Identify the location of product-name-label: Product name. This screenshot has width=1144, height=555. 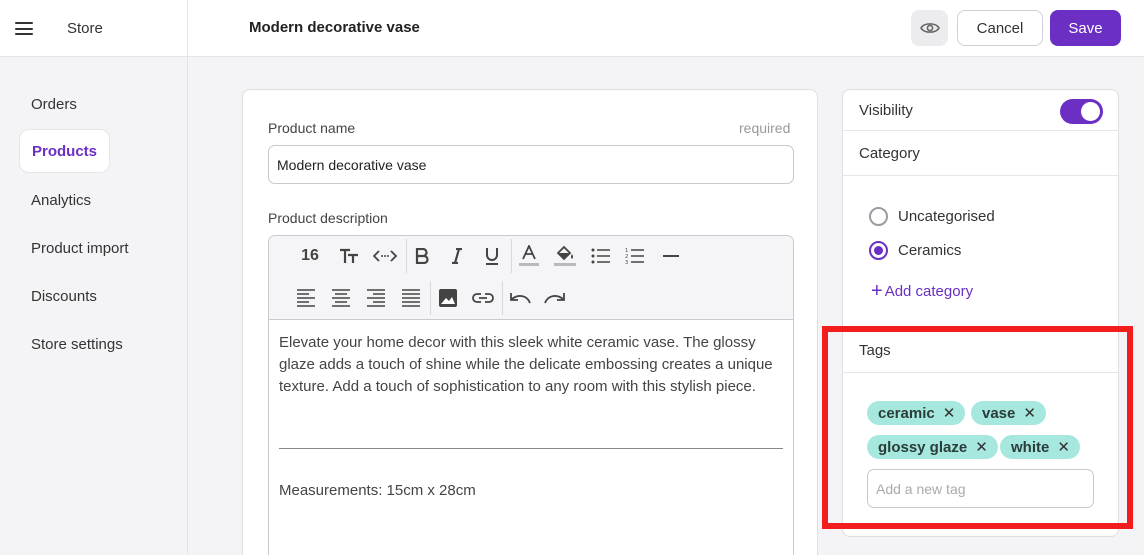
(312, 128).